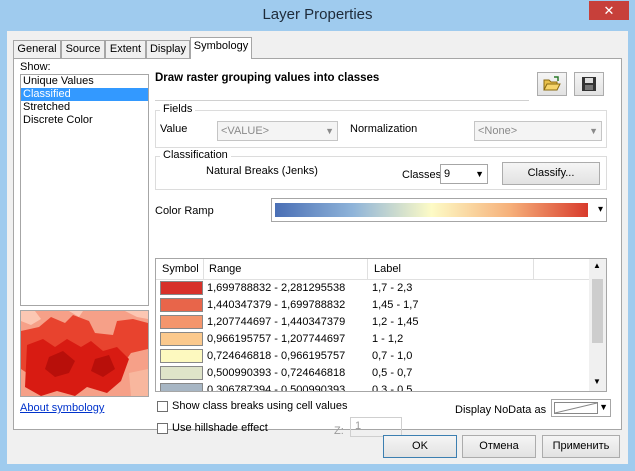 This screenshot has height=471, width=635. What do you see at coordinates (597, 311) in the screenshot?
I see `scrollbar-thumb` at bounding box center [597, 311].